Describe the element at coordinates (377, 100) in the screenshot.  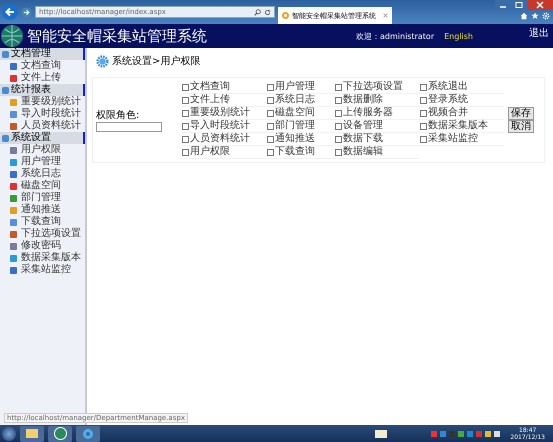
I see `permission-checkbox: 数据删除` at that location.